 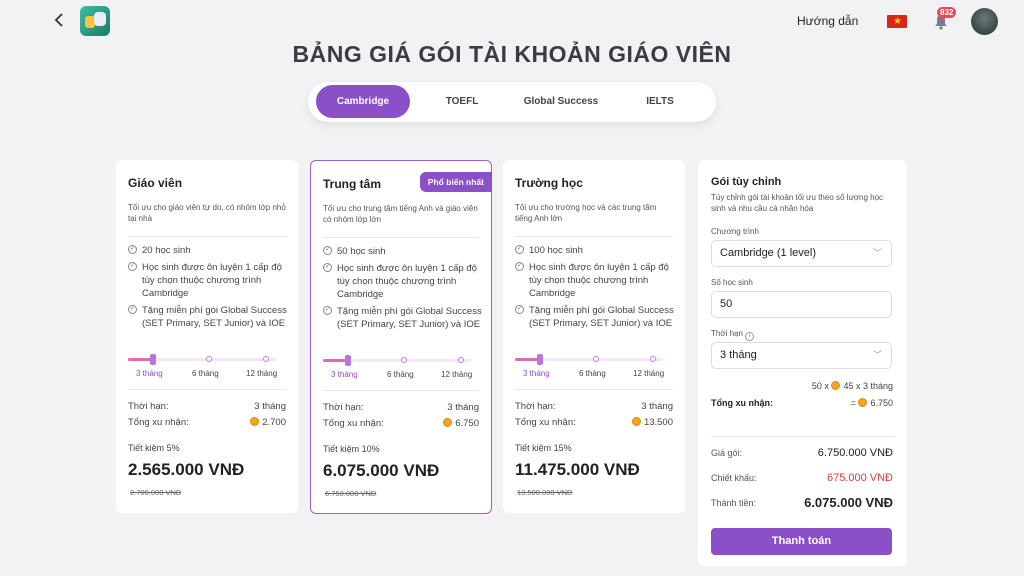 I want to click on tab-global-success: Global Success, so click(x=561, y=101).